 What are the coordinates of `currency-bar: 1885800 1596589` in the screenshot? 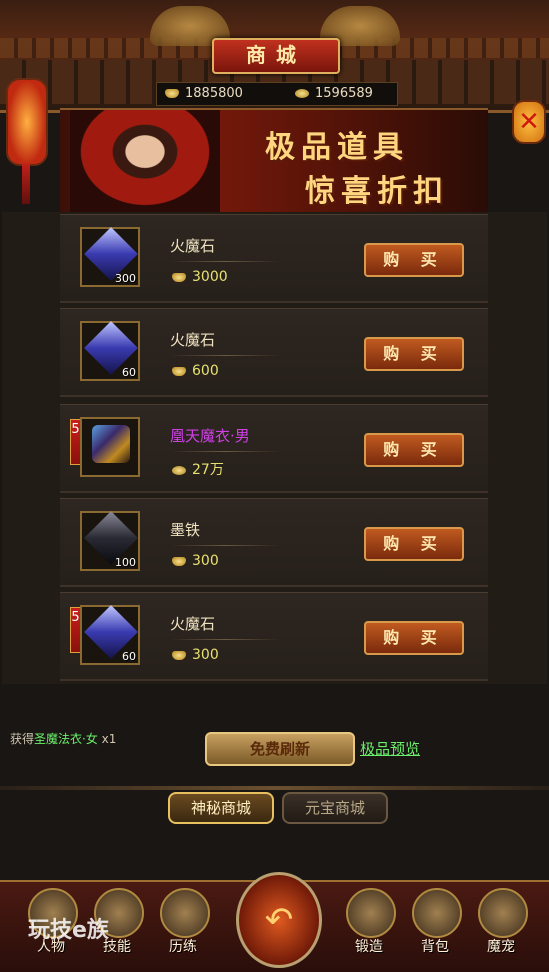 It's located at (277, 94).